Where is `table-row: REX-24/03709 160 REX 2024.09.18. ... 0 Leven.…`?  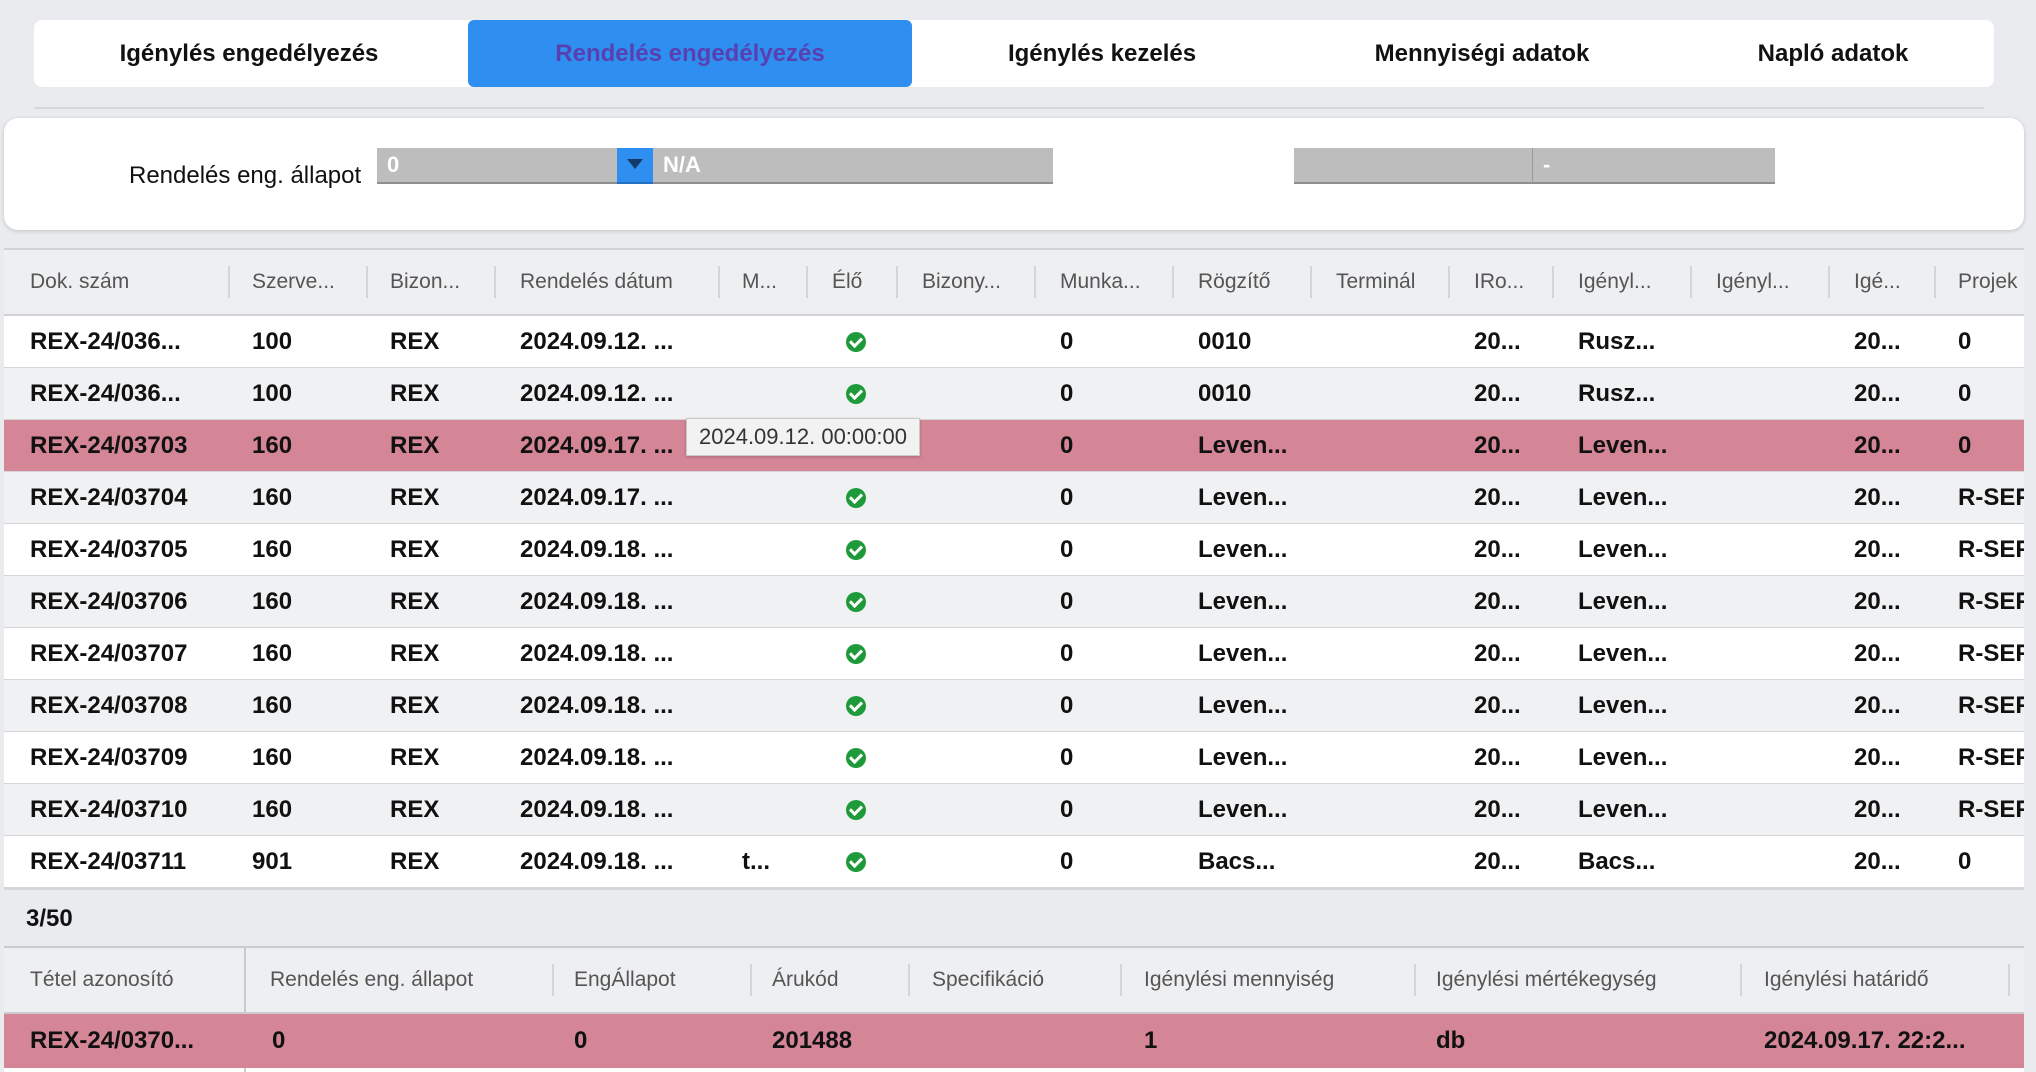
table-row: REX-24/03709 160 REX 2024.09.18. ... 0 Leven.… is located at coordinates (1014, 758).